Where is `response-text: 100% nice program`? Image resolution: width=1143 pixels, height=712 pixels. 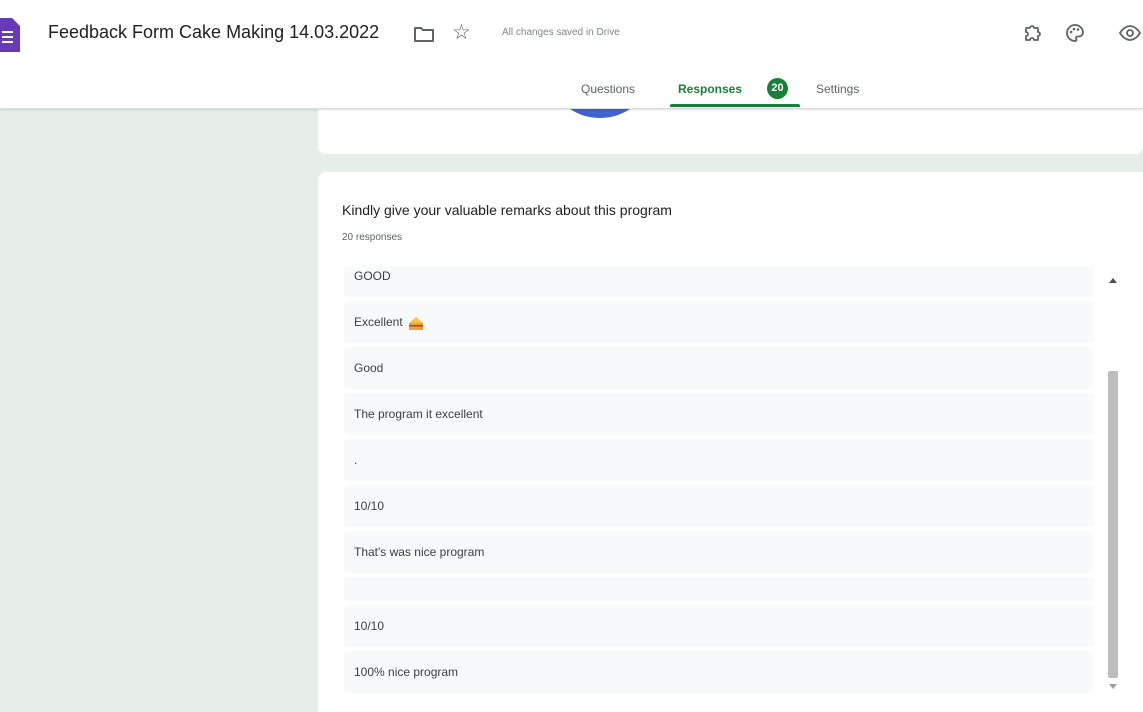
response-text: 100% nice program is located at coordinates (406, 672).